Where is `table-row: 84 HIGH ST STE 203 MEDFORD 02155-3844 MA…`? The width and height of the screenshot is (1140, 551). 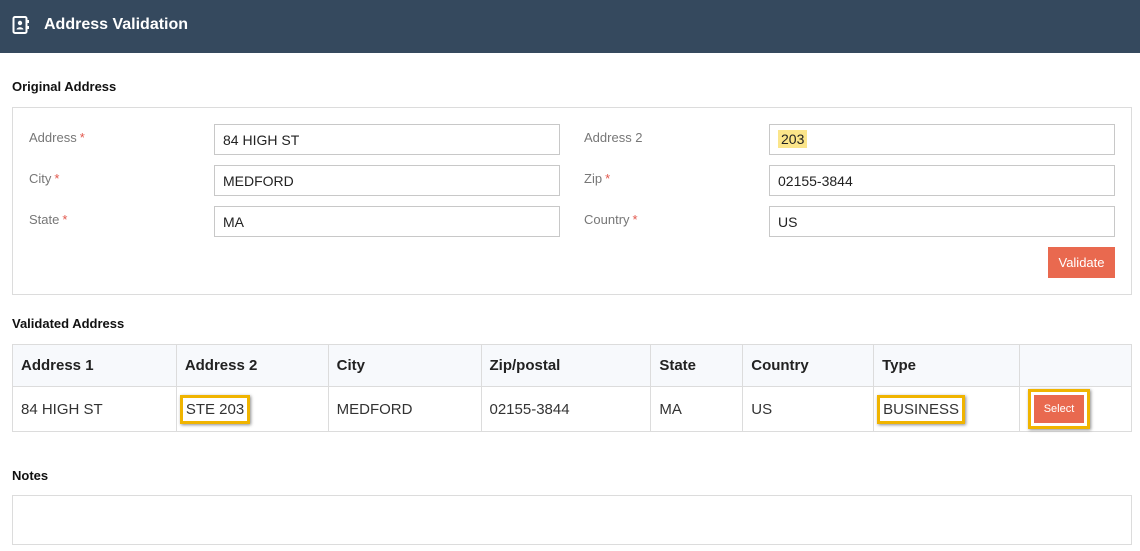
table-row: 84 HIGH ST STE 203 MEDFORD 02155-3844 MA… is located at coordinates (572, 409).